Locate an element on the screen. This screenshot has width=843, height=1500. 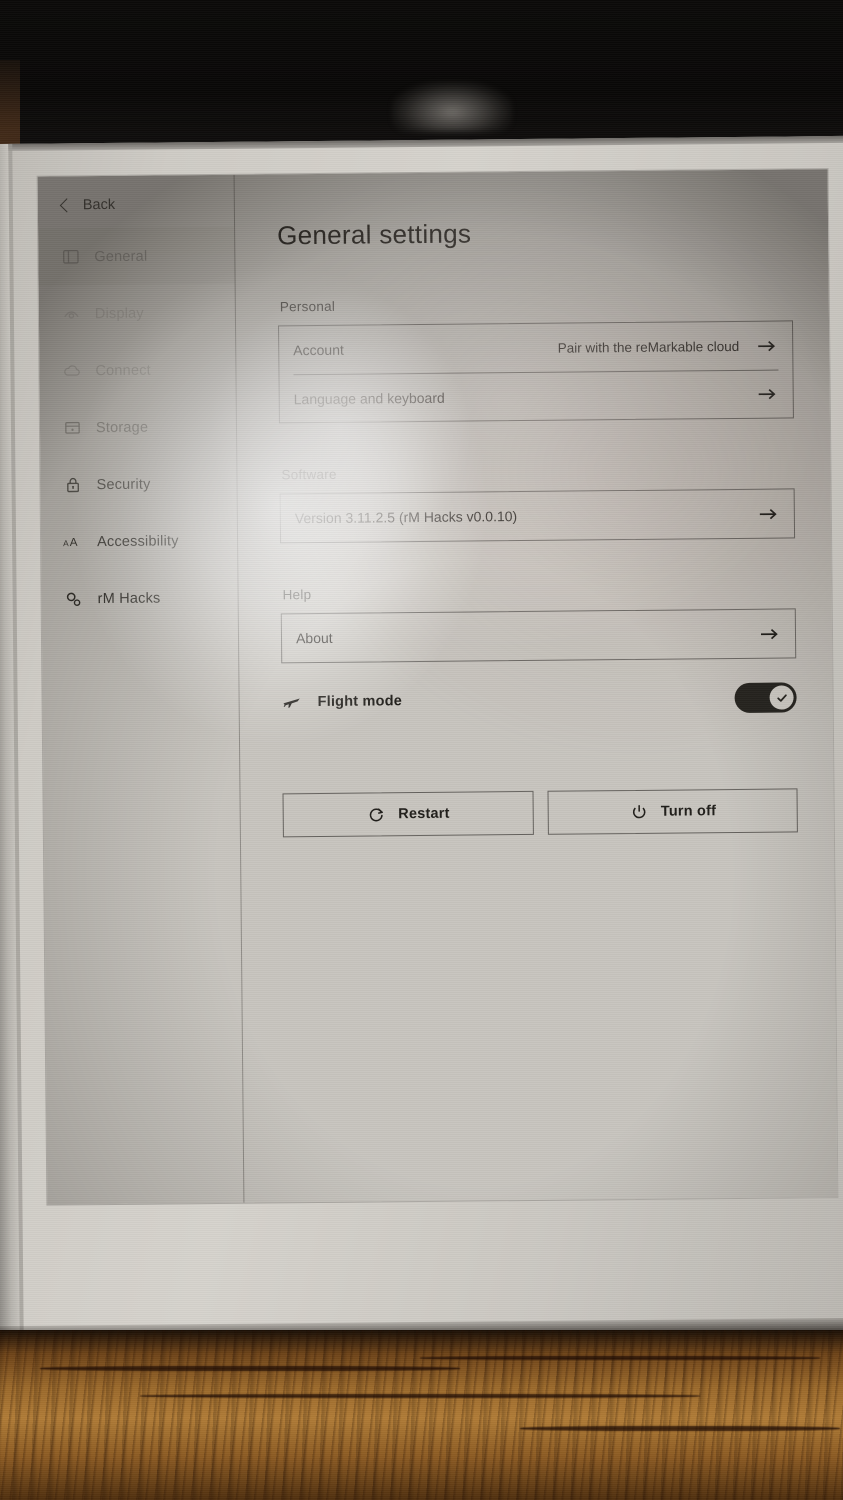
section-label-help: Help is located at coordinates (297, 595).